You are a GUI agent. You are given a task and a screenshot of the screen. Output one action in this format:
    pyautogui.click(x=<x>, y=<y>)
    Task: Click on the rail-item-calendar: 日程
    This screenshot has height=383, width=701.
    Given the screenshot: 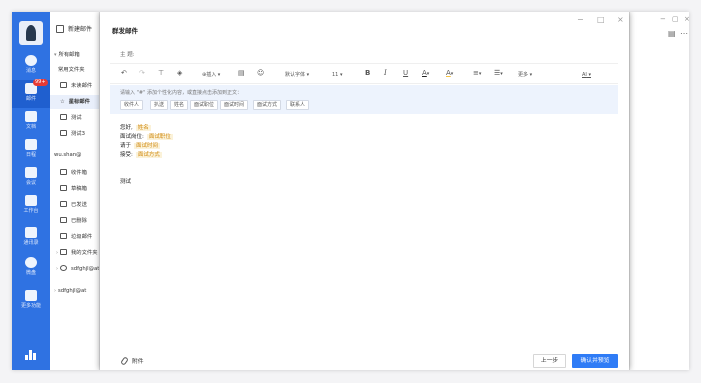 What is the action you would take?
    pyautogui.click(x=31, y=150)
    